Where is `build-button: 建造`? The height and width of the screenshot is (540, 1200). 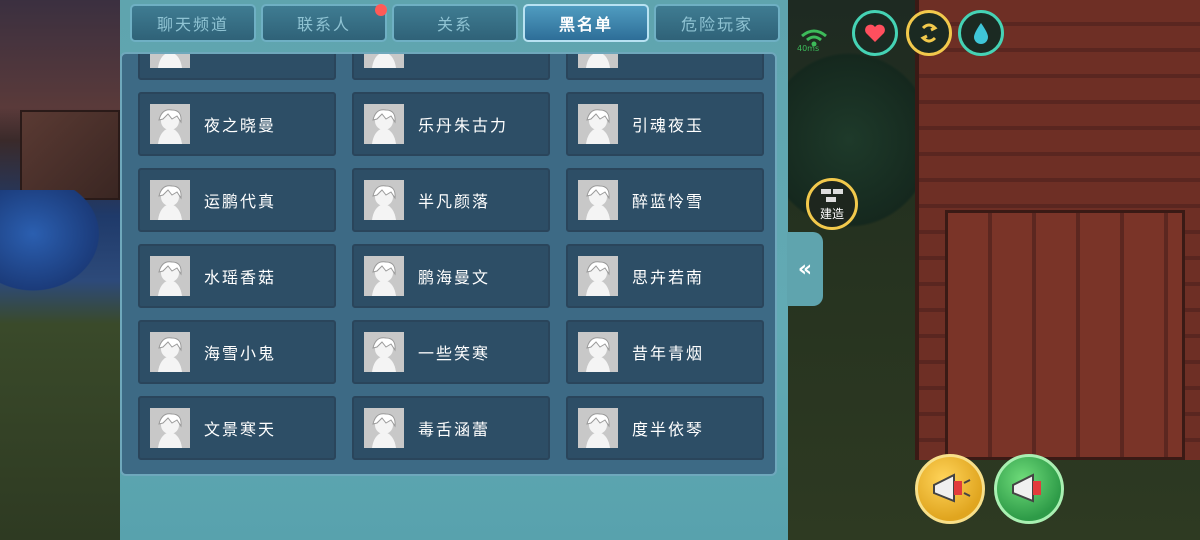 build-button: 建造 is located at coordinates (832, 204).